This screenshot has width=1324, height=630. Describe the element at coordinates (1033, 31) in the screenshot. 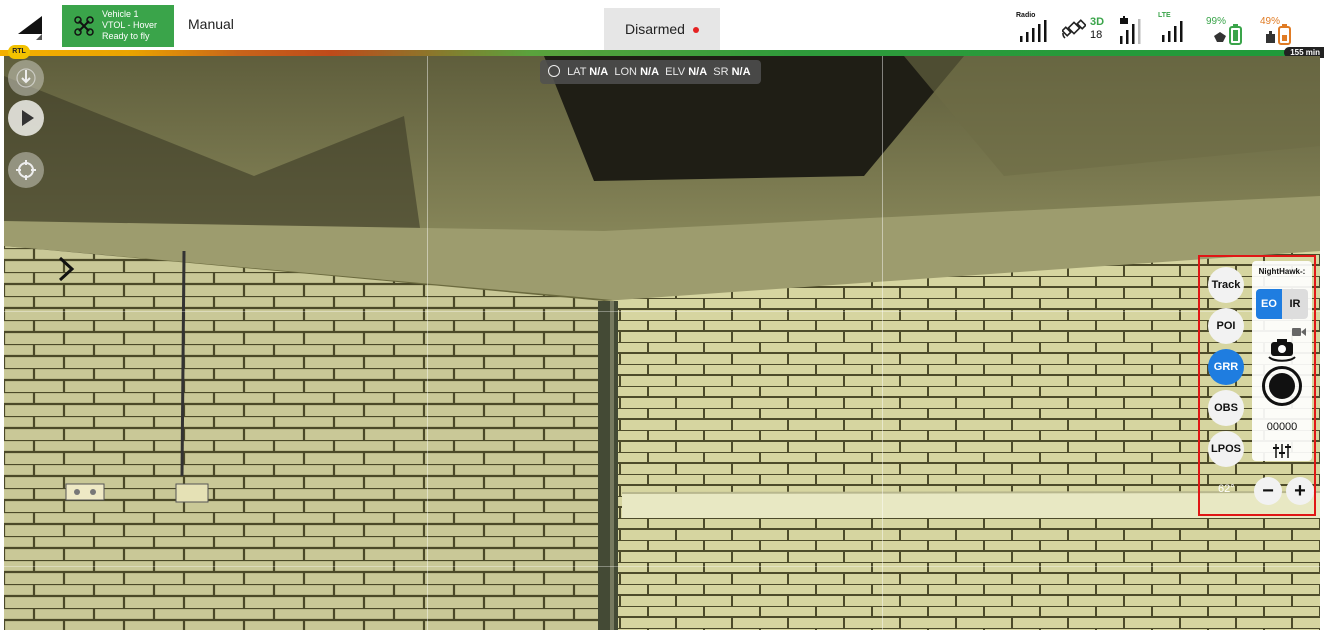

I see `radio-signal-bars-icon` at that location.